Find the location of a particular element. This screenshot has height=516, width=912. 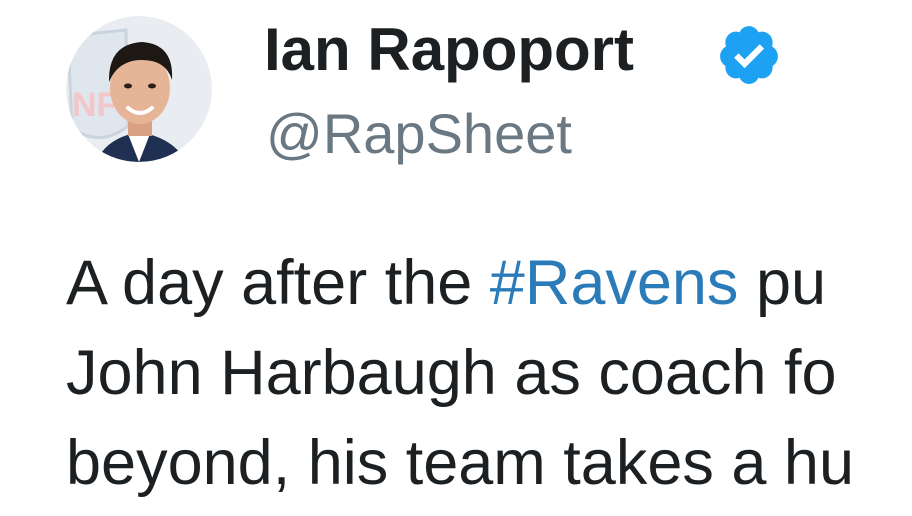

author-avatar: NFL is located at coordinates (139, 89).